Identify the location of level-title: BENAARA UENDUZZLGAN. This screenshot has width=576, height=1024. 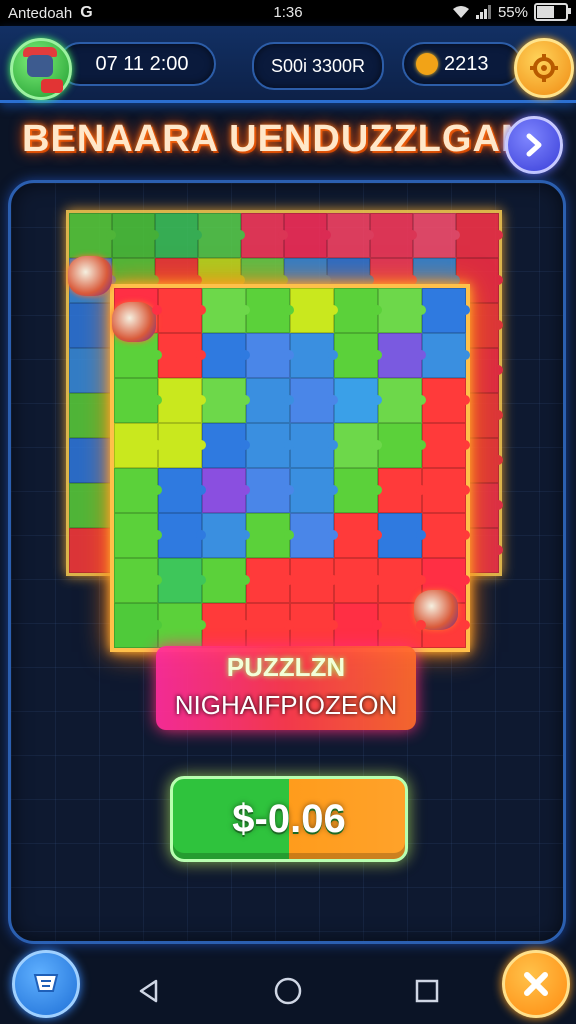
(276, 139).